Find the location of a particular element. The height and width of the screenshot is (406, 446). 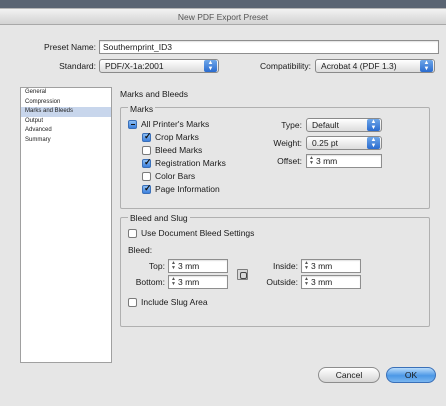

use-document-bleed-checkbox: Use Document Bleed Settings is located at coordinates (191, 233).